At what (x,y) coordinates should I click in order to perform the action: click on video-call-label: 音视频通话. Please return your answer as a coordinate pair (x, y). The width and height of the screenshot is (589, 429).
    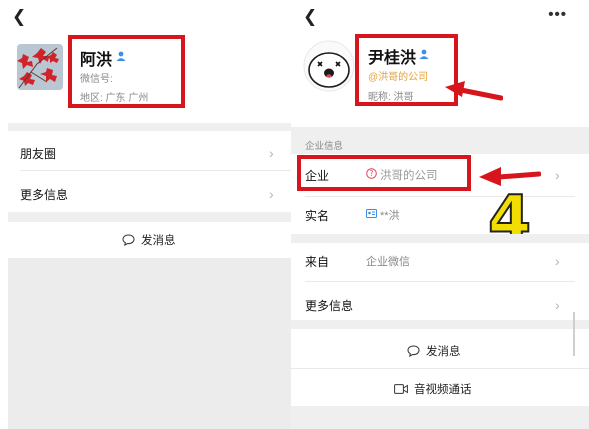
    Looking at the image, I should click on (443, 390).